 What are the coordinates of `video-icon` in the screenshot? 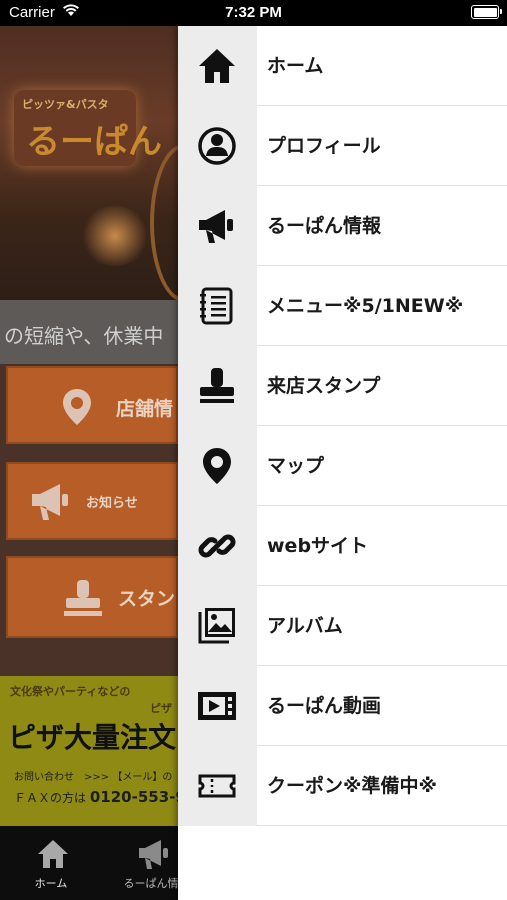 It's located at (217, 706).